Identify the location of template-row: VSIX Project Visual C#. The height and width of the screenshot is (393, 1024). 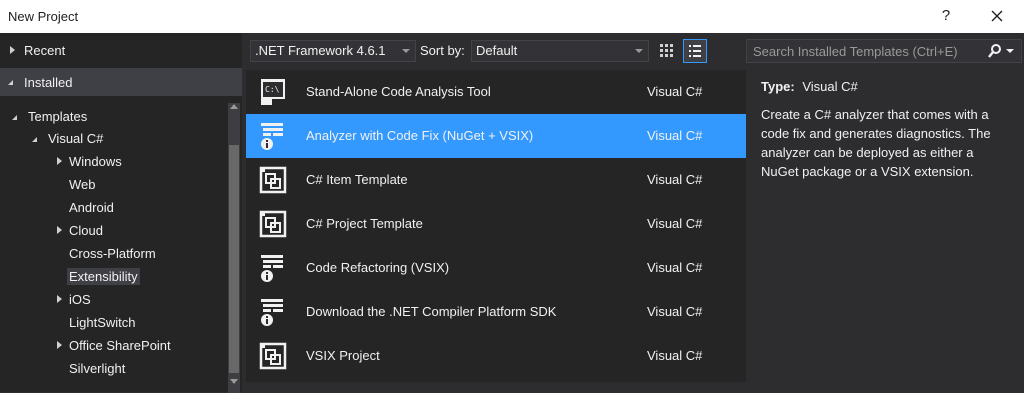
(496, 356).